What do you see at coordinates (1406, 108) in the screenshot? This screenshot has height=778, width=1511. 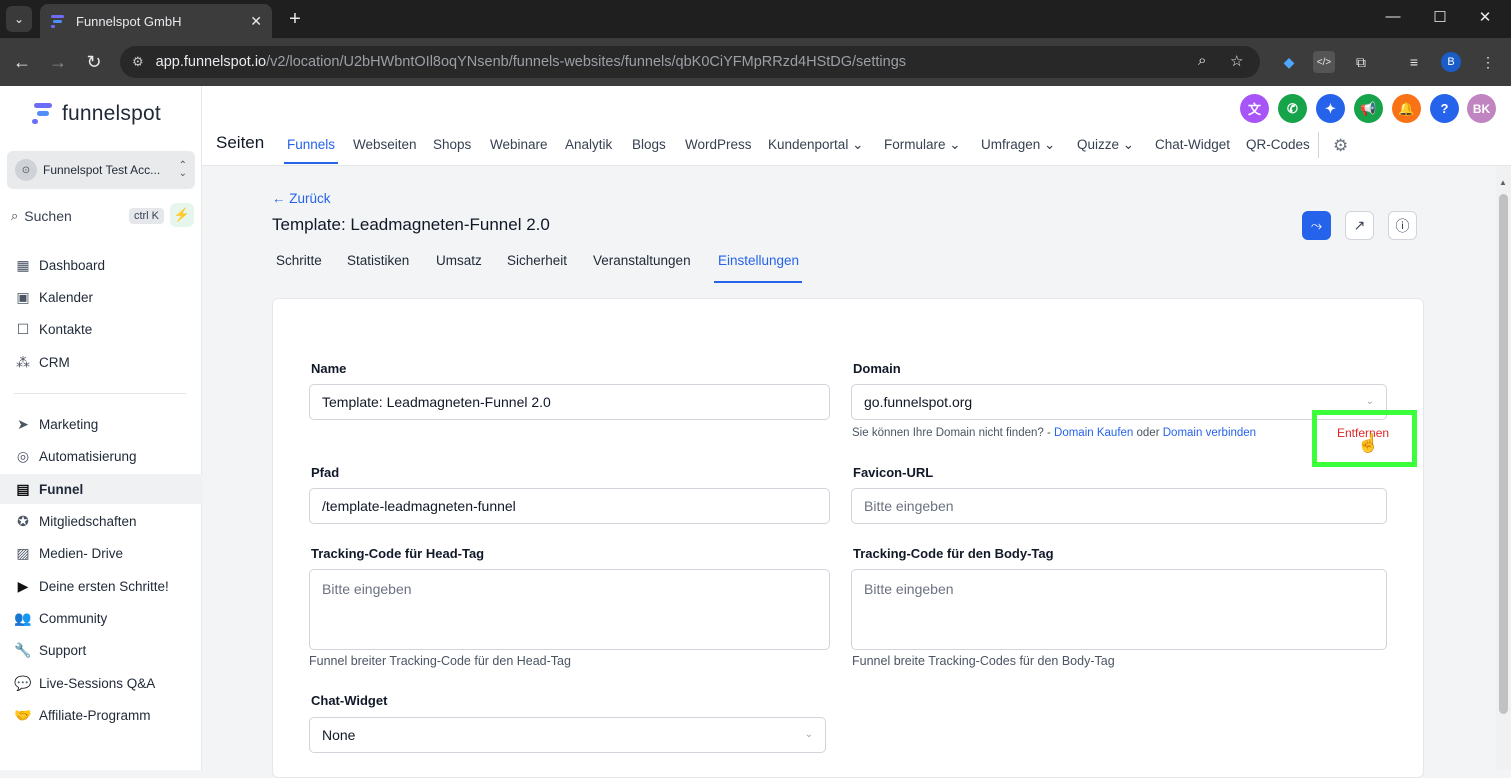 I see `notification-bell-icon: 🔔` at bounding box center [1406, 108].